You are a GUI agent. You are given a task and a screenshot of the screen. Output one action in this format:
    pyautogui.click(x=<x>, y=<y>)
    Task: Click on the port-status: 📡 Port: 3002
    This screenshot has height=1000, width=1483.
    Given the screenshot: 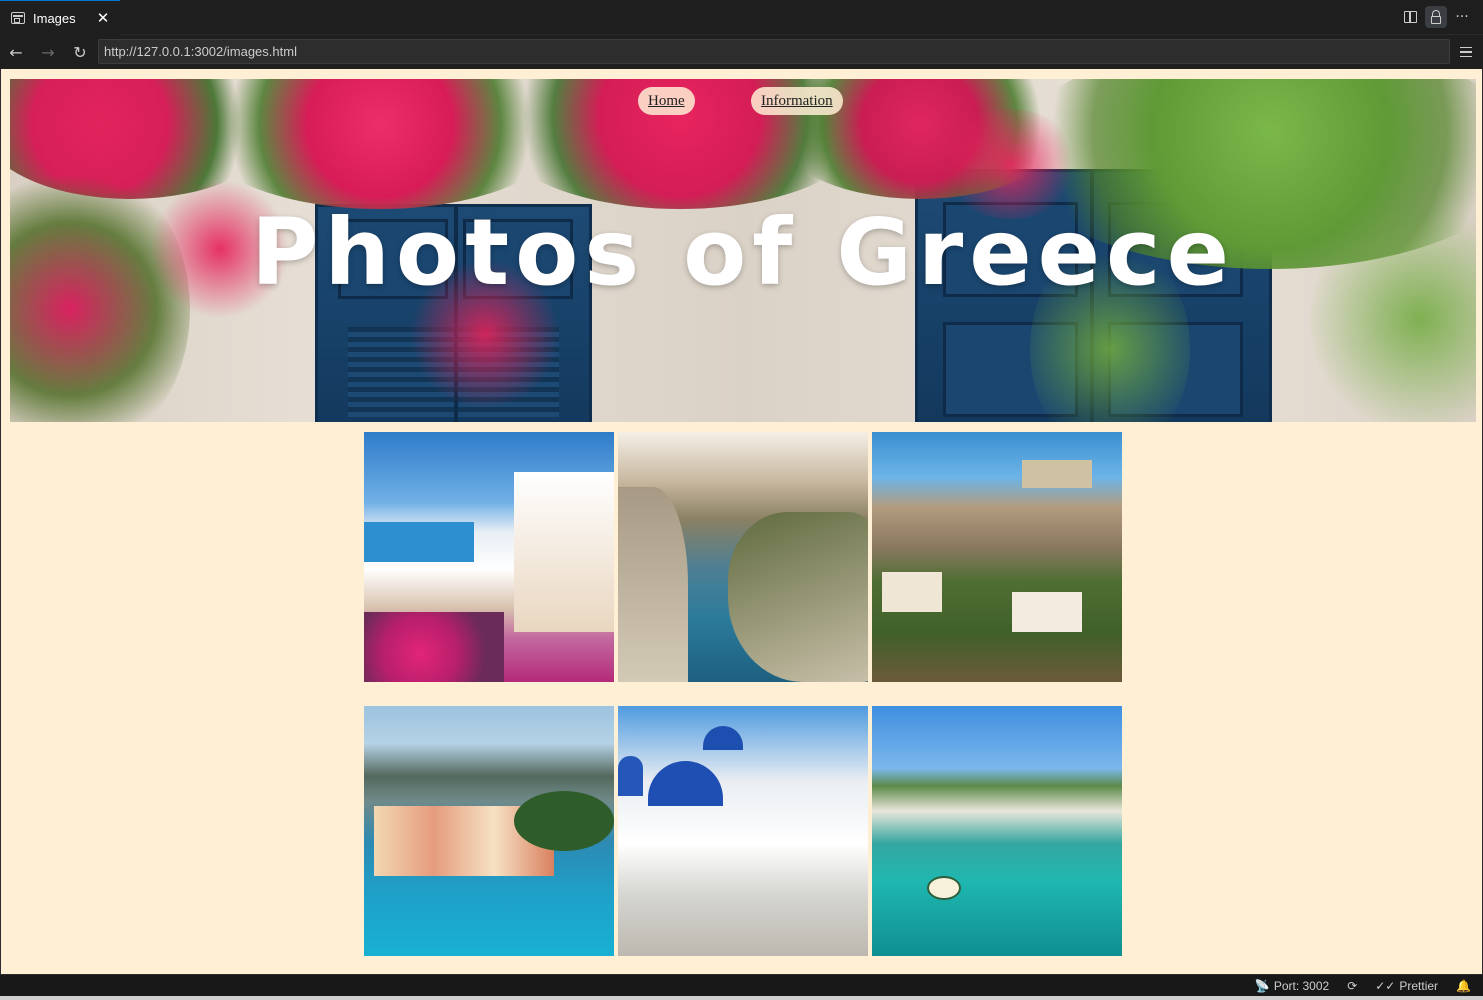 What is the action you would take?
    pyautogui.click(x=1292, y=986)
    